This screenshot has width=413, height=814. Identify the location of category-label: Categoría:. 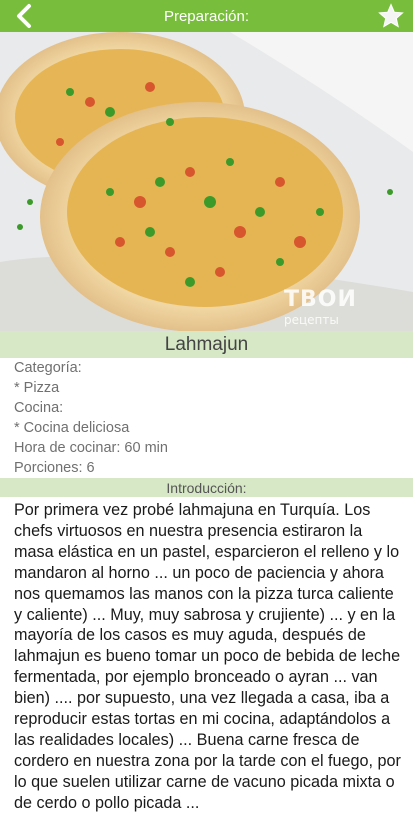
(48, 368).